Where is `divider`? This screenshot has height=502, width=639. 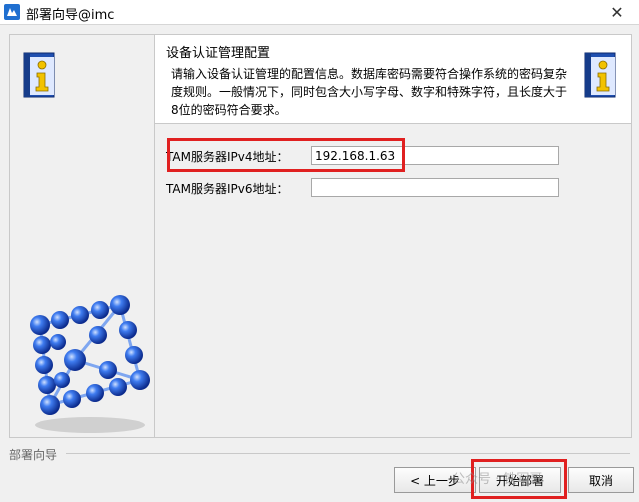
divider is located at coordinates (348, 453).